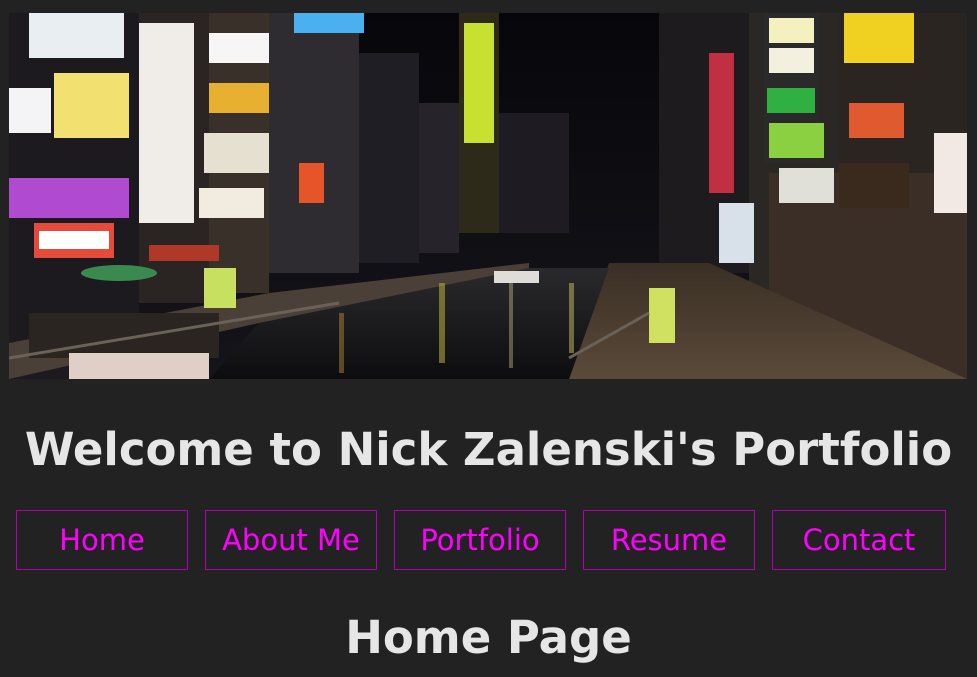 The height and width of the screenshot is (677, 977). What do you see at coordinates (488, 637) in the screenshot?
I see `page-heading: Home Page` at bounding box center [488, 637].